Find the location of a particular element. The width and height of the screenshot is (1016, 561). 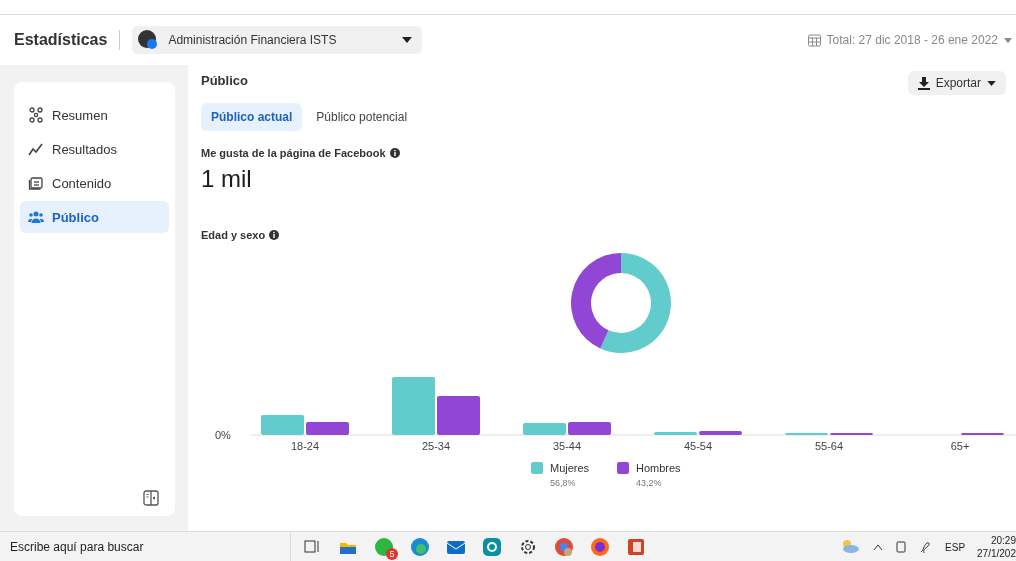

legend-label: Hombres is located at coordinates (658, 468).